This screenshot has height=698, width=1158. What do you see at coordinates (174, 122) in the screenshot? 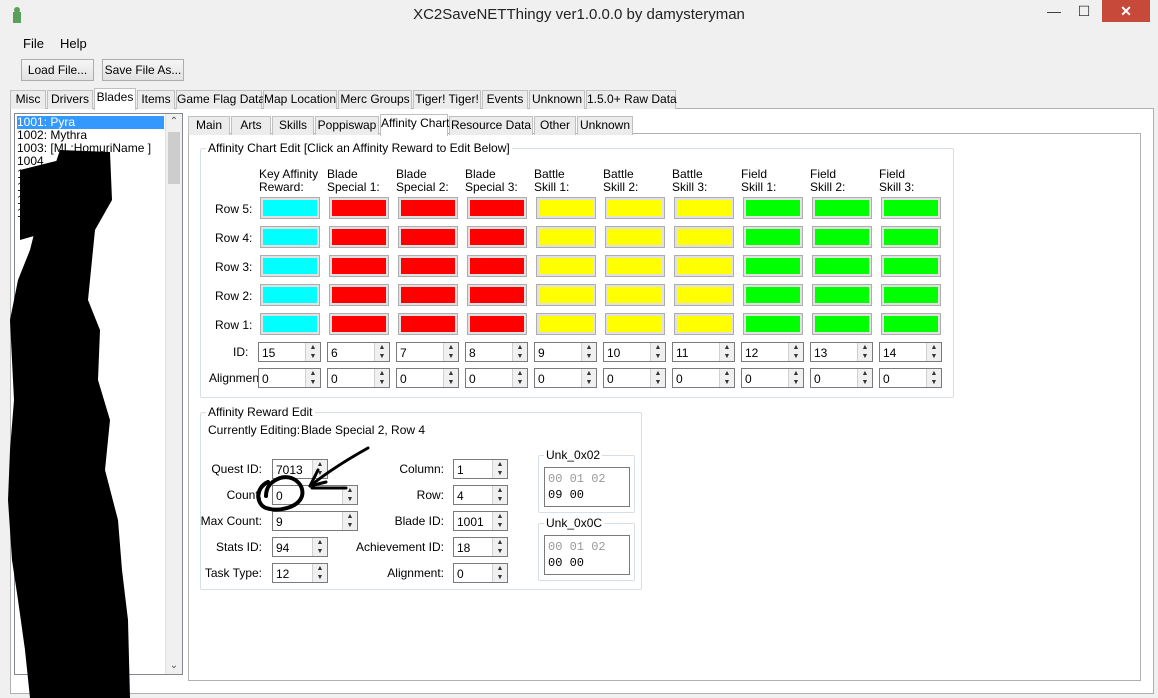
I see `scroll-up-icon: ⌃` at bounding box center [174, 122].